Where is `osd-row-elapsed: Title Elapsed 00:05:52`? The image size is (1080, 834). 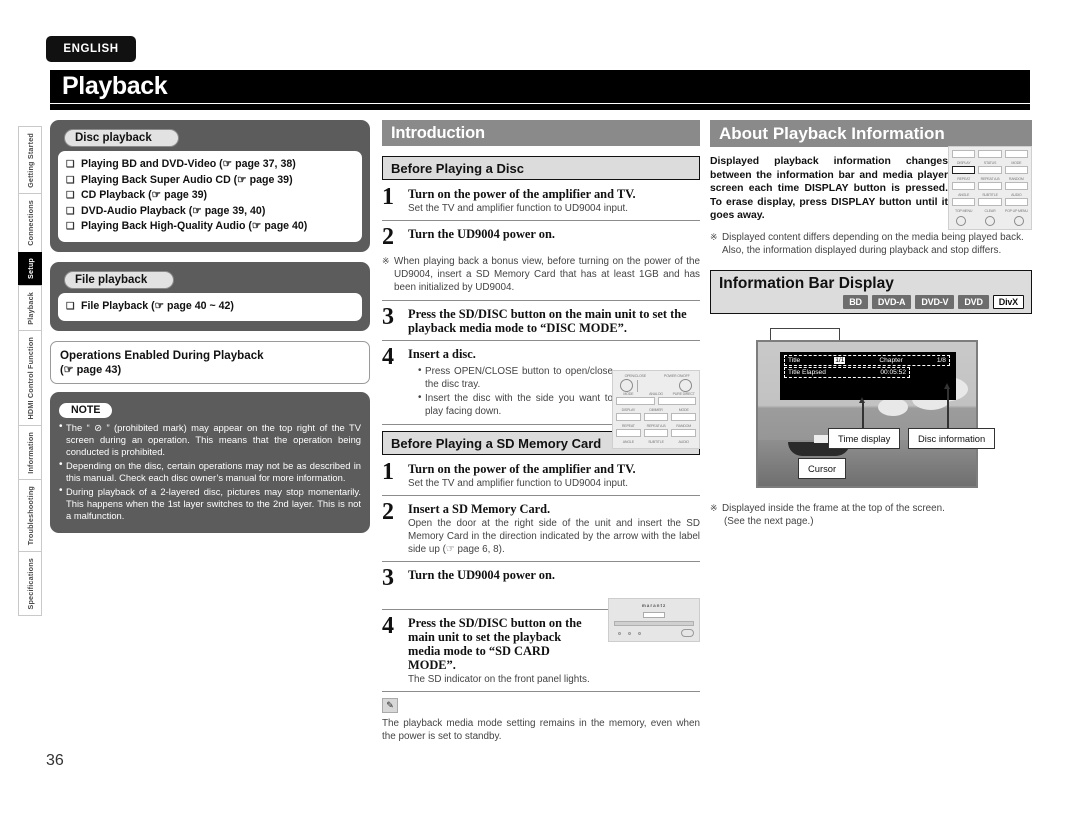
osd-row-elapsed: Title Elapsed 00:05:52 is located at coordinates (847, 372).